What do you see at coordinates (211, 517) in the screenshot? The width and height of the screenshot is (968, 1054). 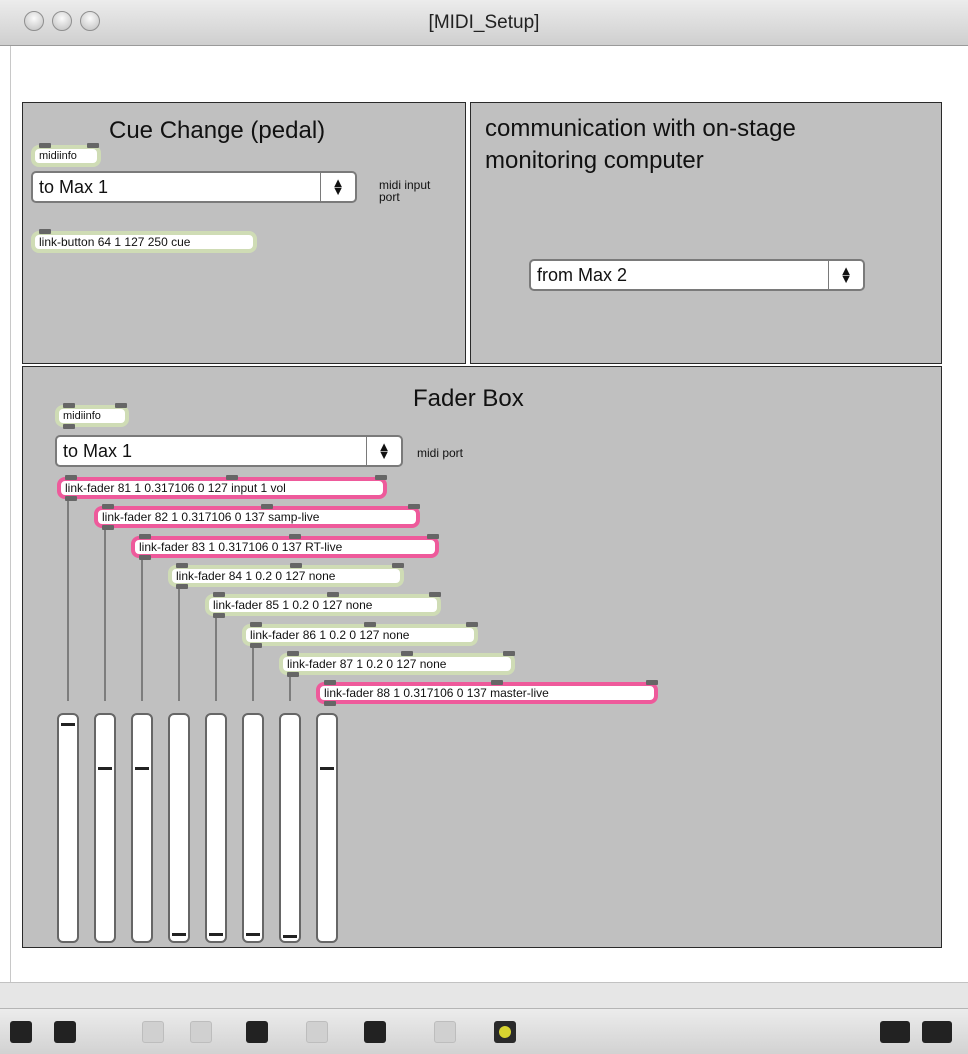 I see `link-fader-label: link-fader 82 1 0.317106 0 137 samp-live` at bounding box center [211, 517].